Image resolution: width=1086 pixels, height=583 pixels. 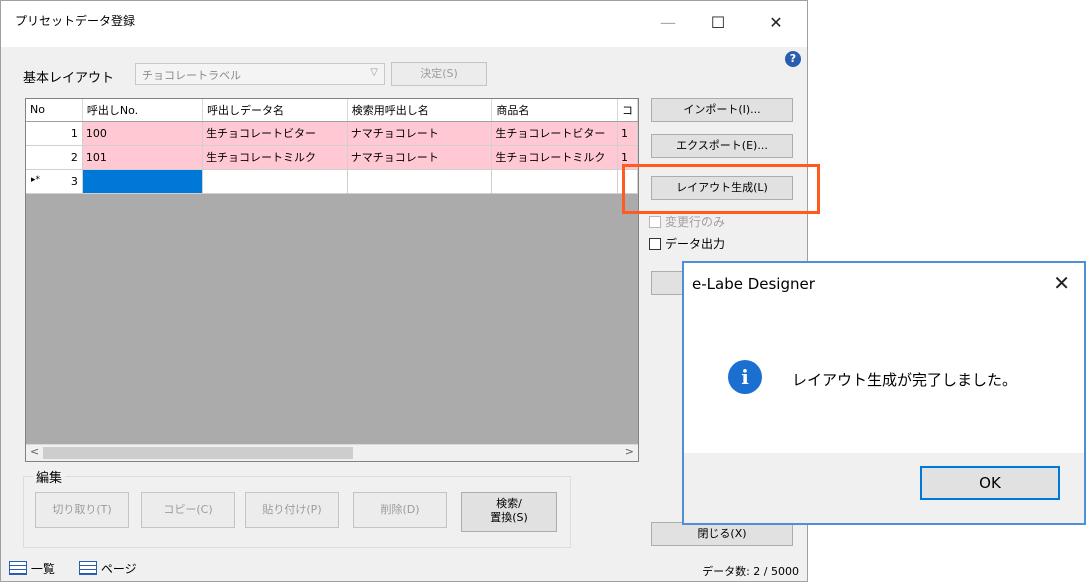 I want to click on cut-button: 切り取り(T), so click(x=82, y=510).